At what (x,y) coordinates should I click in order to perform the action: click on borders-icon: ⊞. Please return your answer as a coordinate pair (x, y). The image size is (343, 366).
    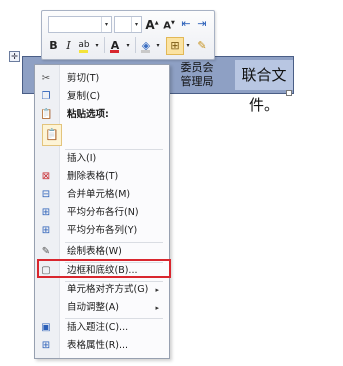
    Looking at the image, I should click on (175, 45).